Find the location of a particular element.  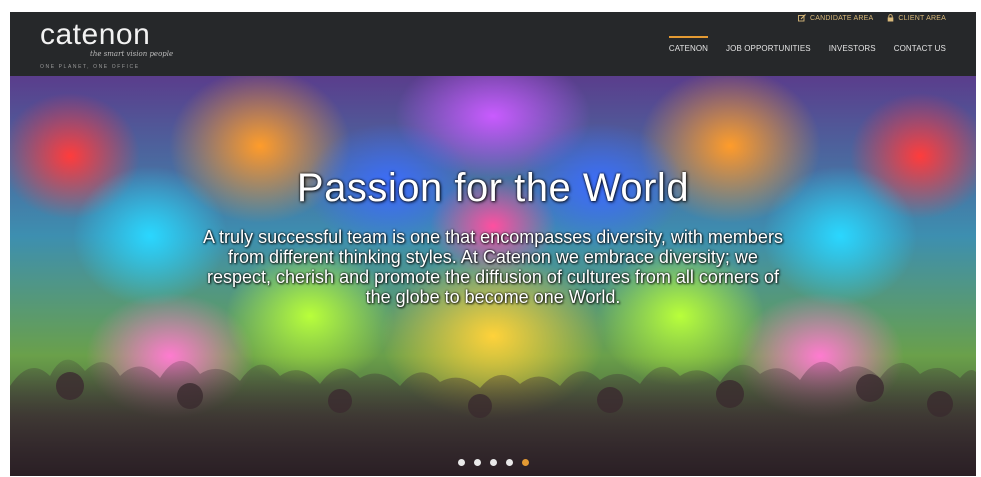

candidate-area-label: CANDIDATE AREA is located at coordinates (842, 18).